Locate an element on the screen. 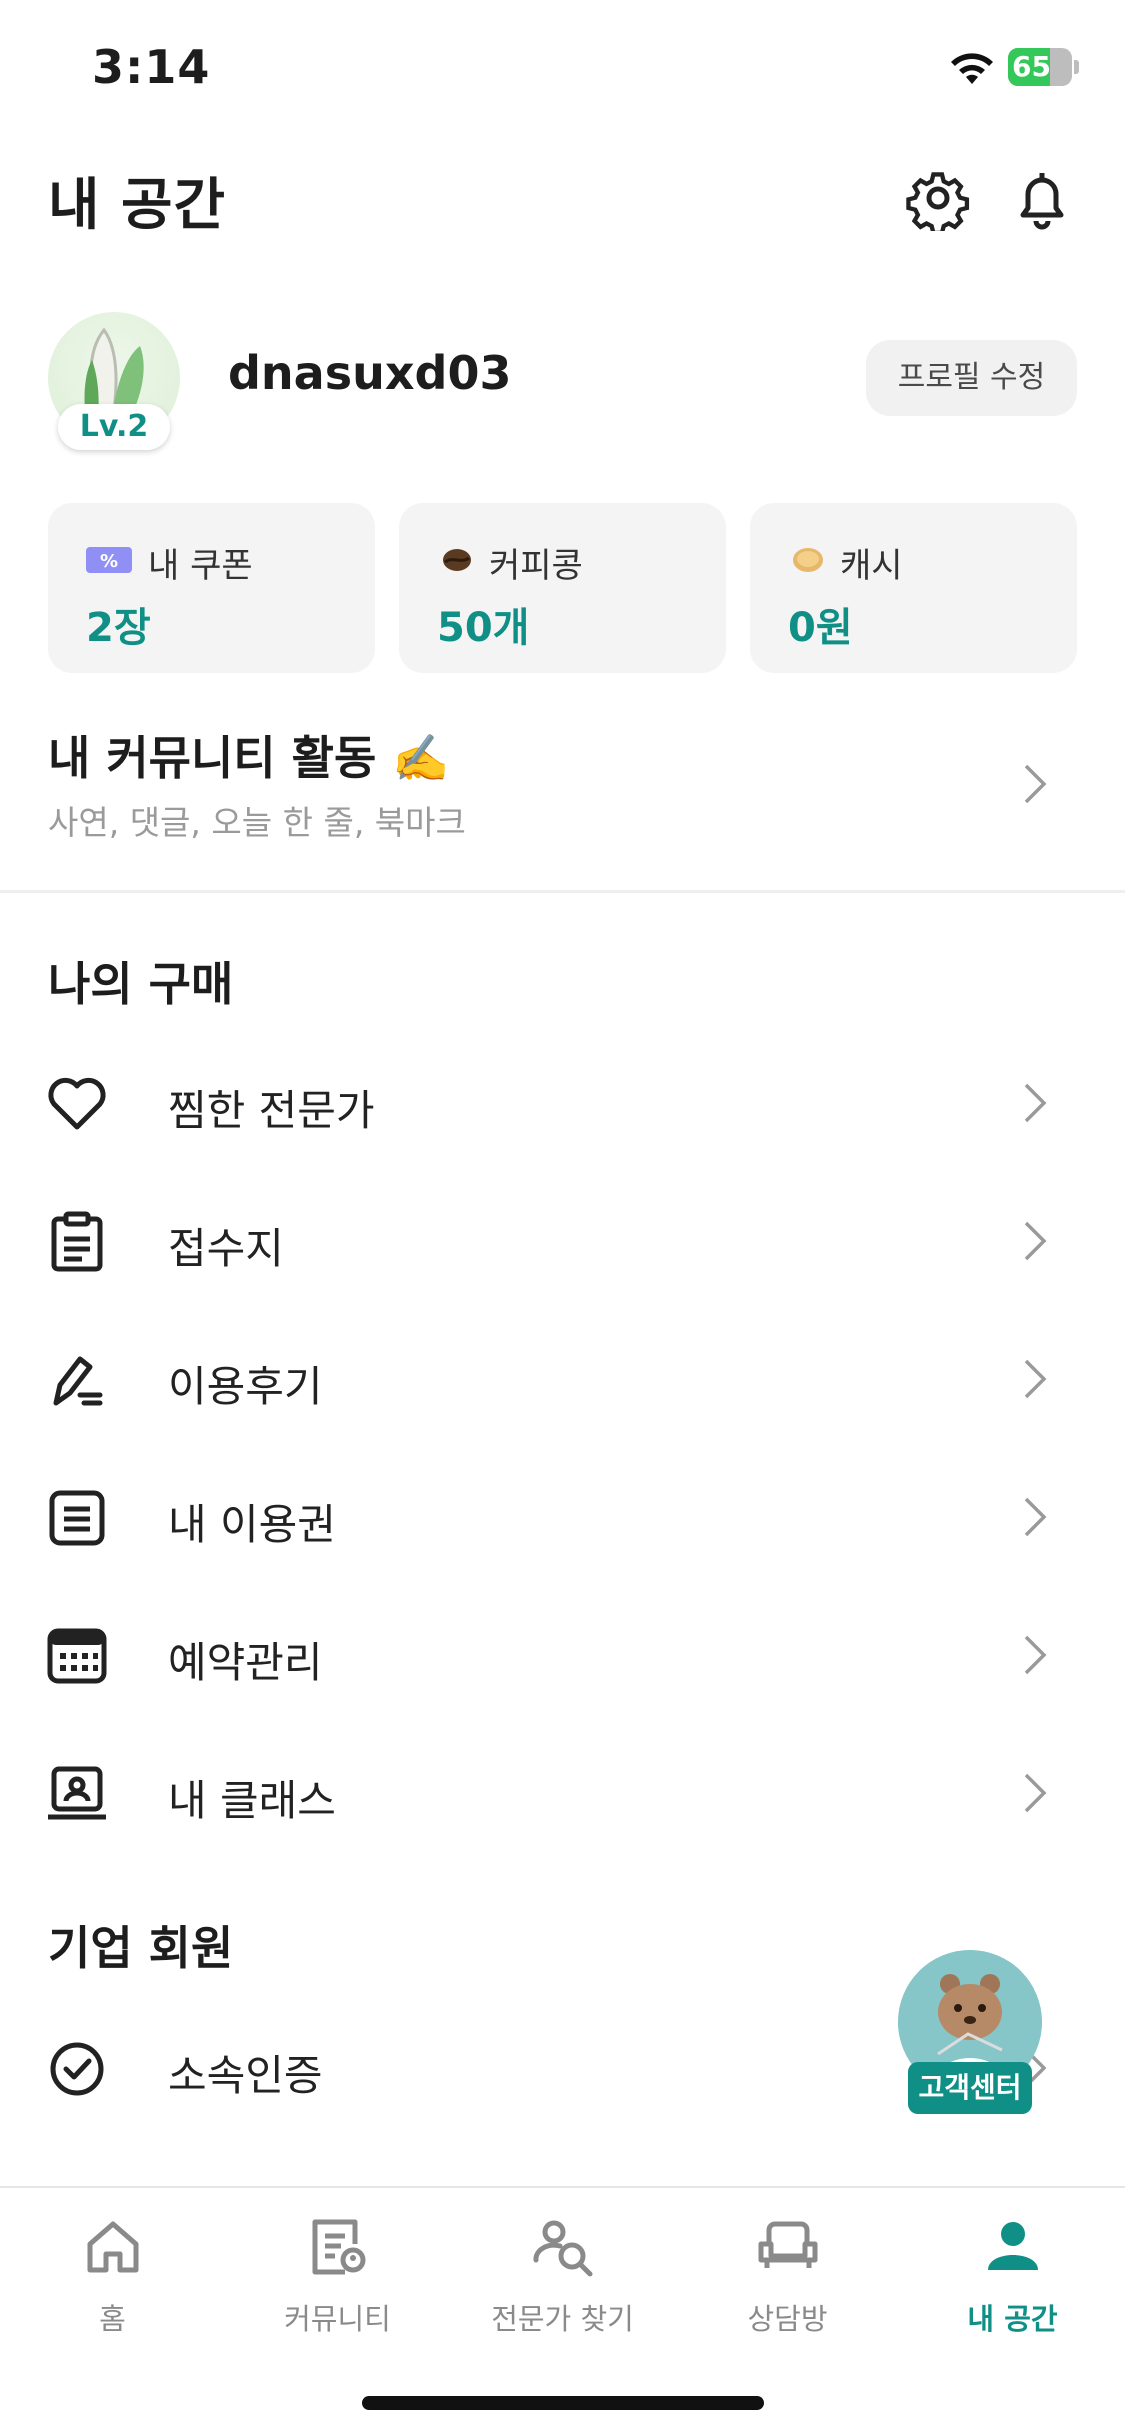  page-title: 내 공간 is located at coordinates (137, 205).